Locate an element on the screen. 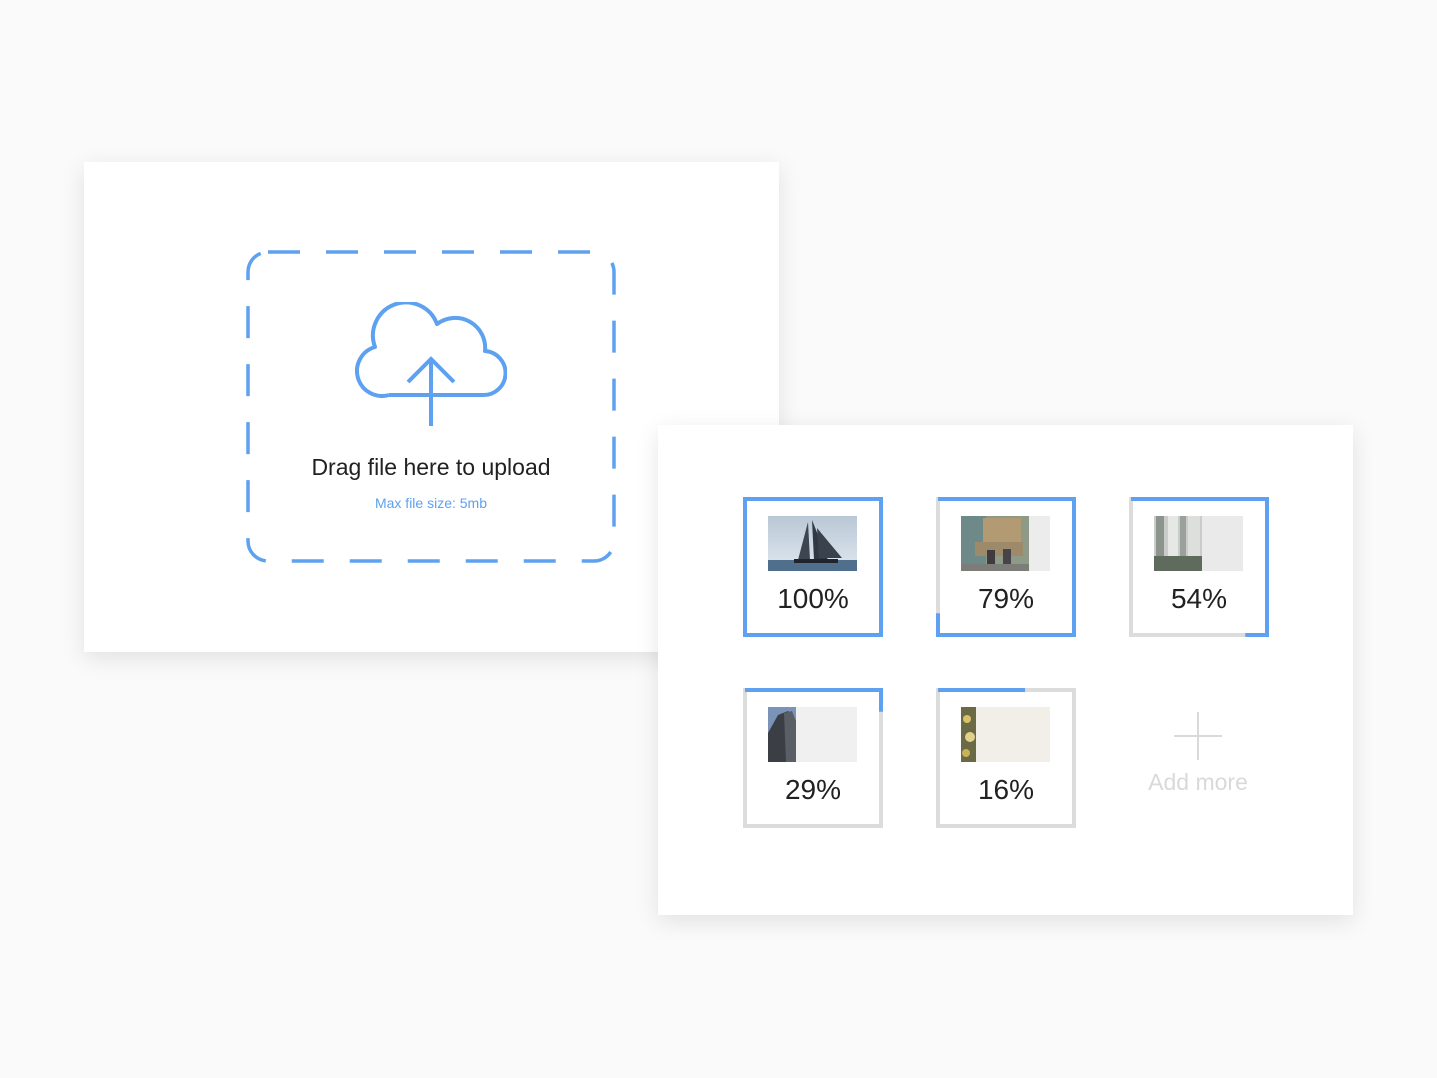  add-more-button: Add more is located at coordinates (1198, 758).